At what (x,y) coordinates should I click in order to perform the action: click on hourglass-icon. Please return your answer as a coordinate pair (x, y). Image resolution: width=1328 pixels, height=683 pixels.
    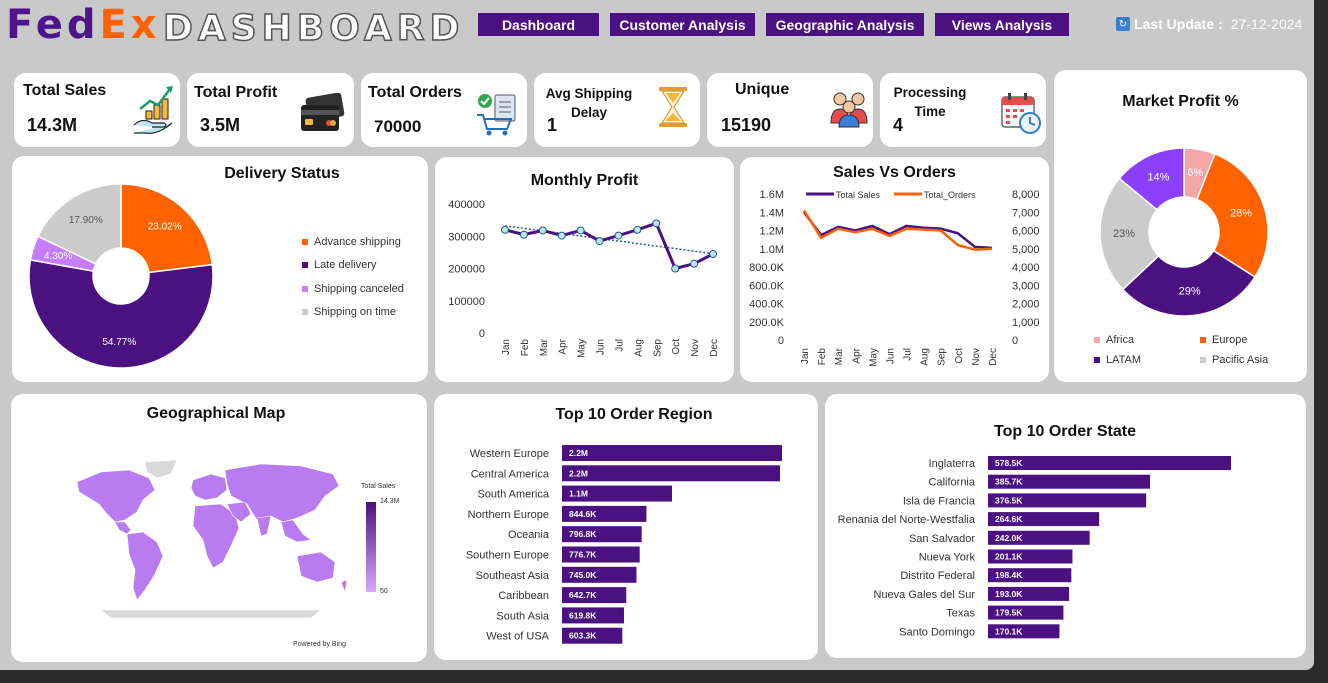
    Looking at the image, I should click on (673, 107).